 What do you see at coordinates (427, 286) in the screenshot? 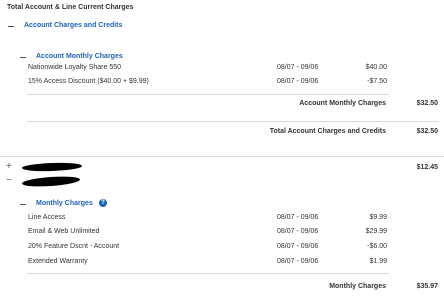
I see `monthly-charges-subtotal-value: $35.97` at bounding box center [427, 286].